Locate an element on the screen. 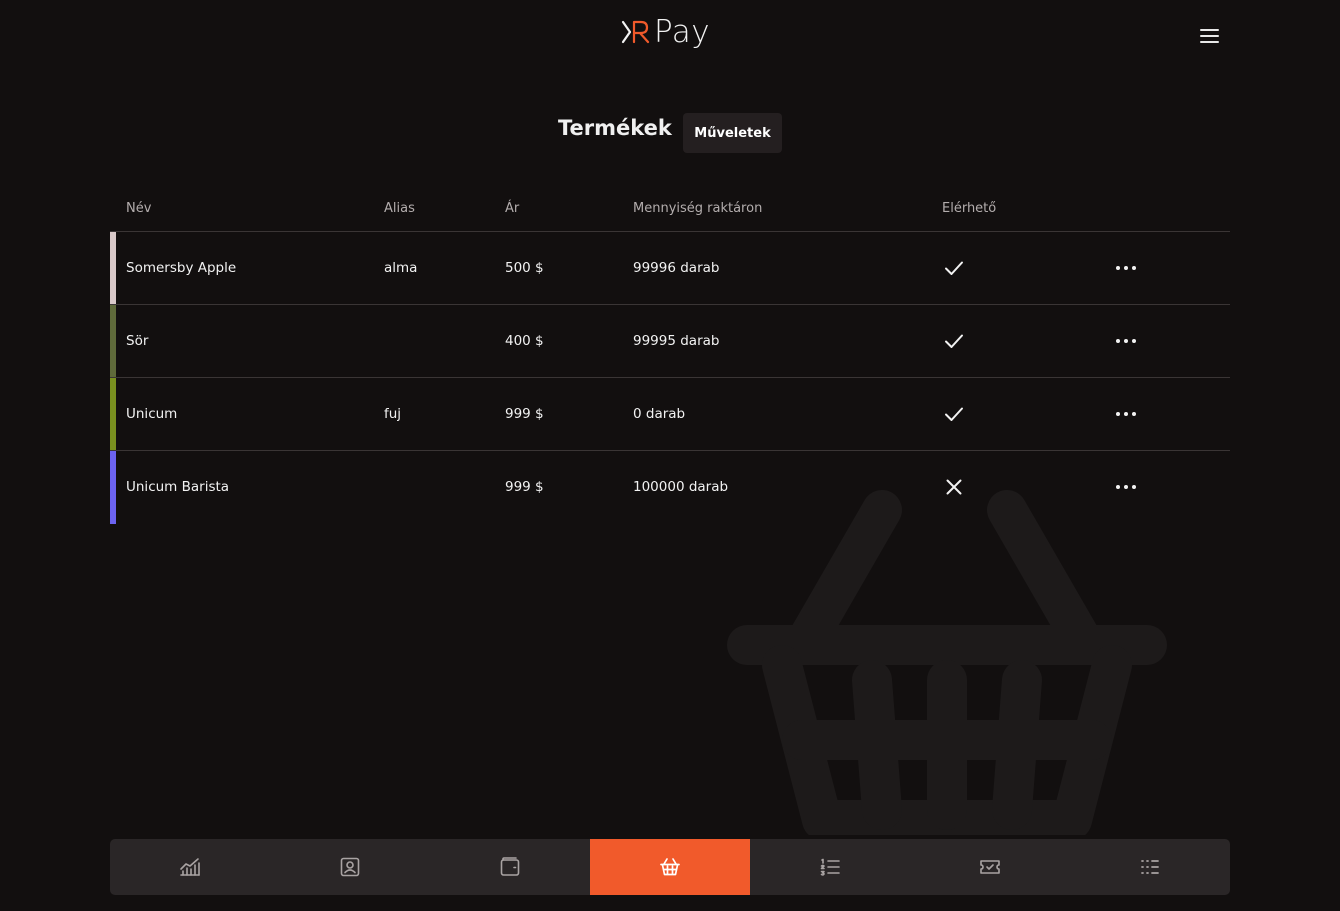 Image resolution: width=1340 pixels, height=911 pixels. product-quantity: 99996 darab is located at coordinates (676, 268).